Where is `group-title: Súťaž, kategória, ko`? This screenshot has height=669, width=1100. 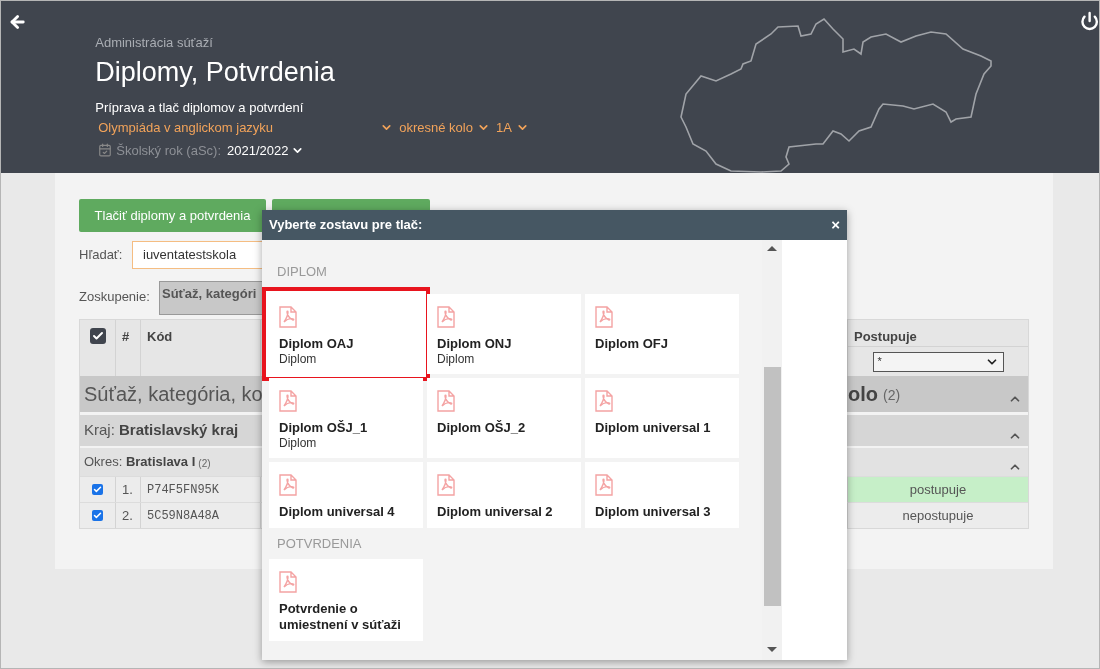
group-title: Súťaž, kategória, ko is located at coordinates (173, 394).